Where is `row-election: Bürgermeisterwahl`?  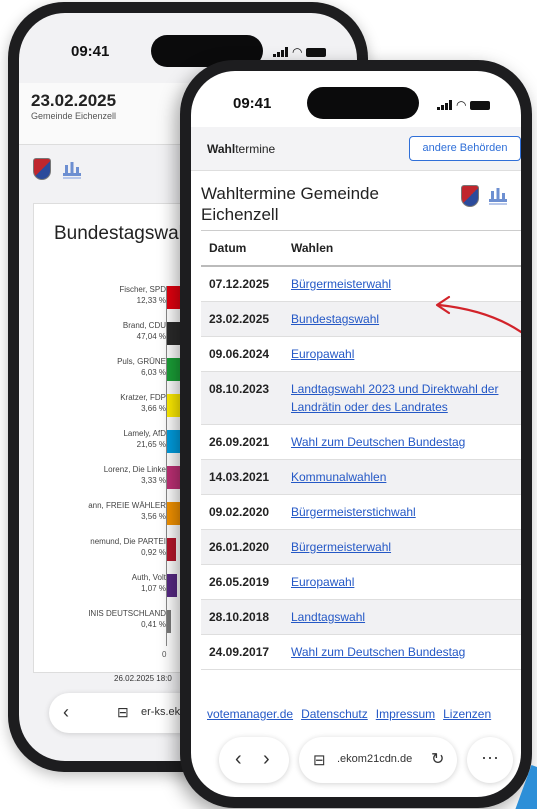
row-election: Bürgermeisterwahl is located at coordinates (406, 547).